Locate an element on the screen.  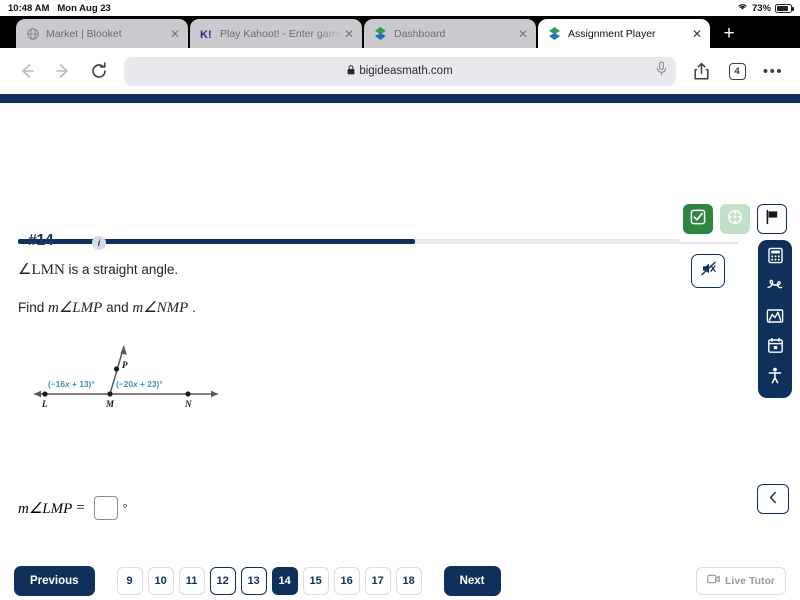
statement-math: ∠LMN is located at coordinates (41, 270).